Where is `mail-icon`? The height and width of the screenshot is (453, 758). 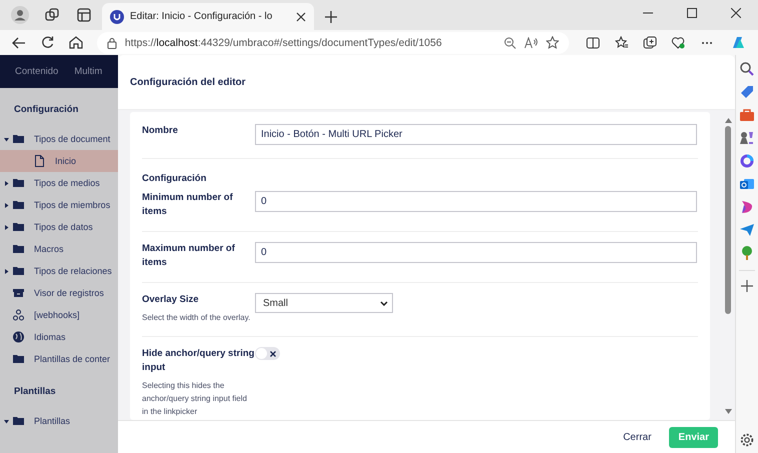
mail-icon is located at coordinates (747, 184).